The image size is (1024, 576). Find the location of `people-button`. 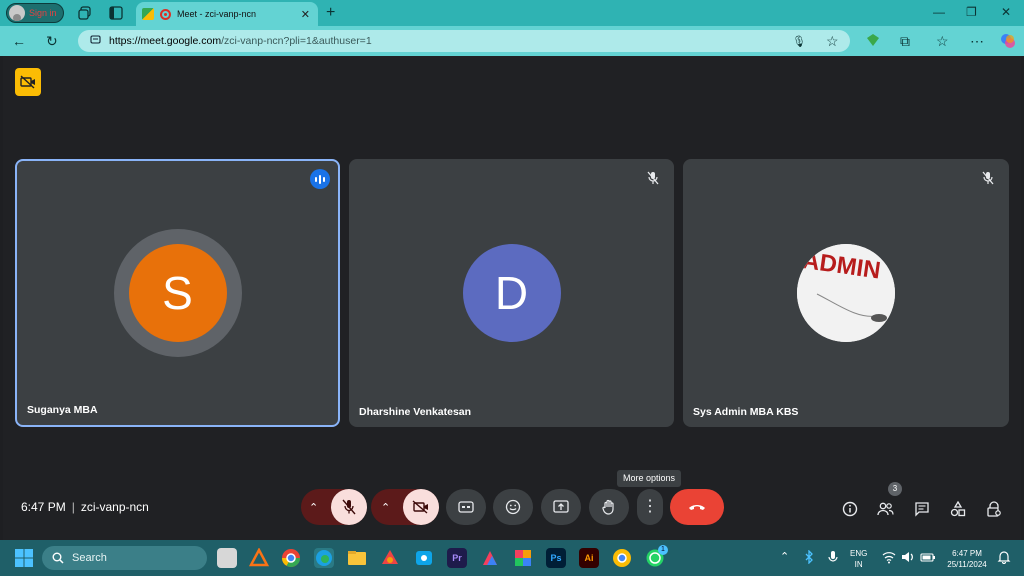

people-button is located at coordinates (886, 509).